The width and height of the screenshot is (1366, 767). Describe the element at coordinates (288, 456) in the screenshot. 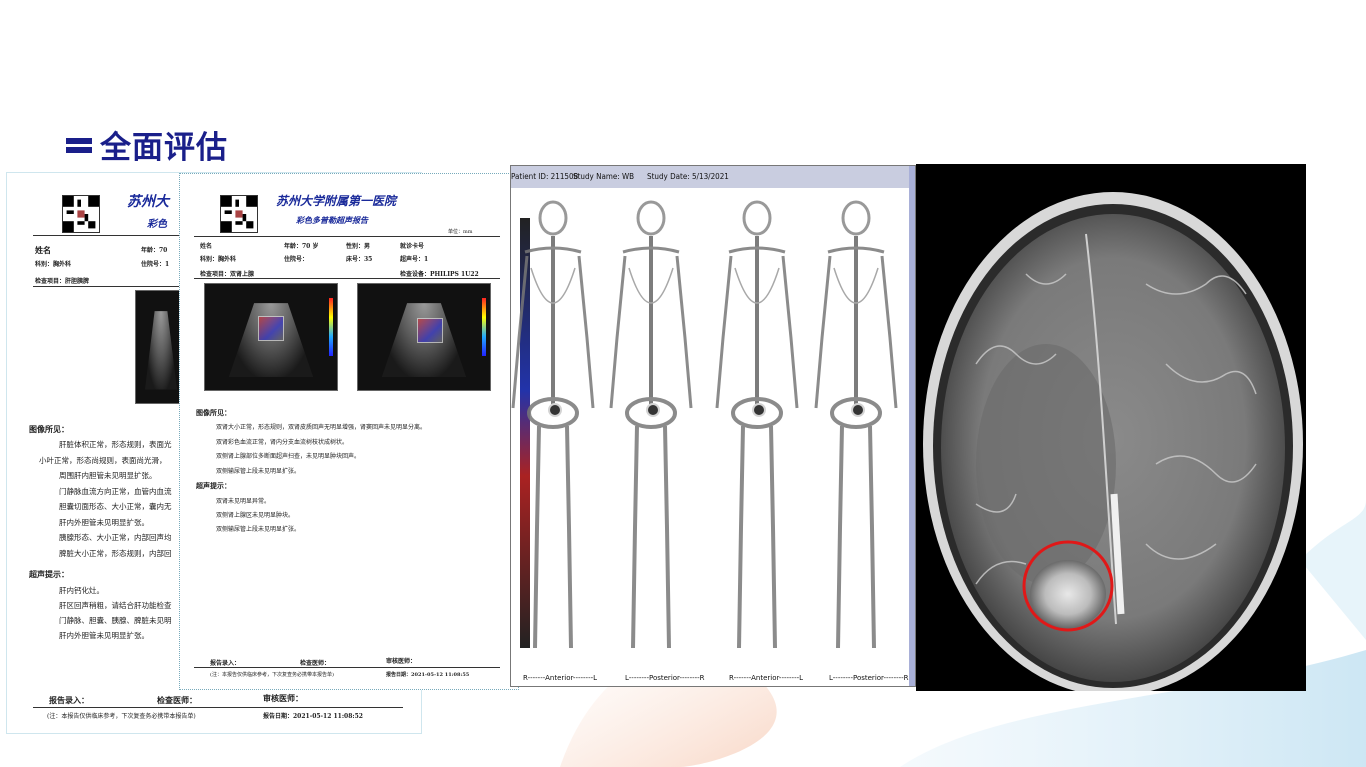

I see `front-findings-line: 双侧肾上腺部位多断面超声扫查，未见明显肿块回声。` at that location.